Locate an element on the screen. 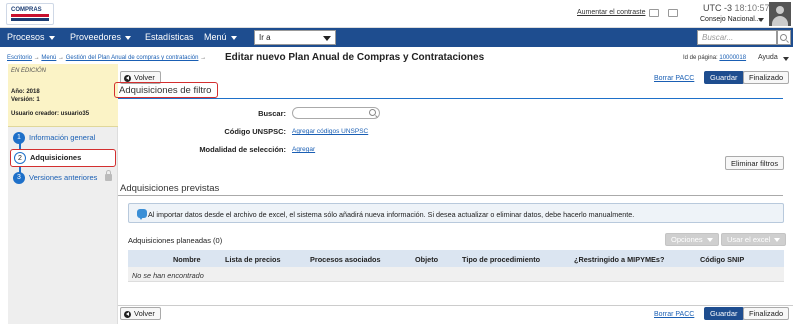  finish-button-bottom: Finalizado is located at coordinates (766, 313).